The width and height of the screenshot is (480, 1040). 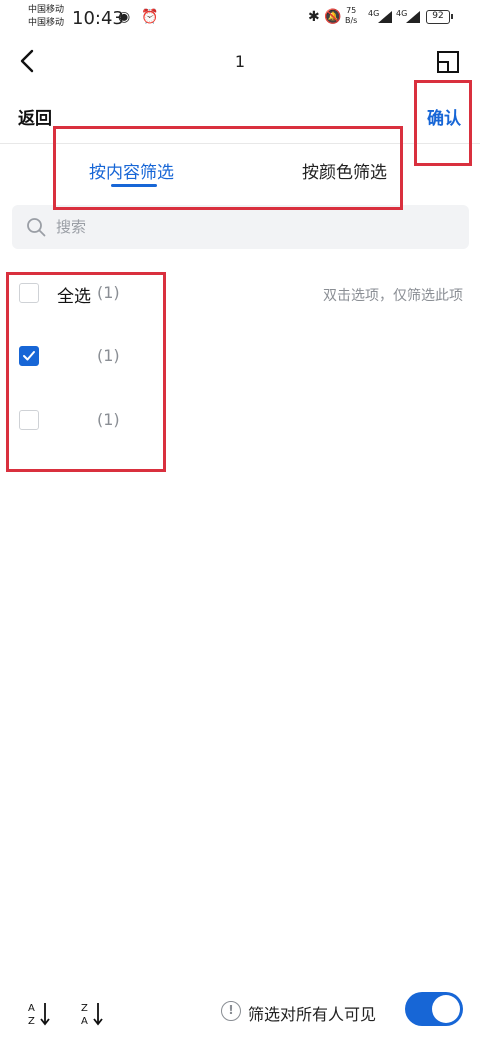 What do you see at coordinates (314, 17) in the screenshot?
I see `bluetooth-icon: ✱` at bounding box center [314, 17].